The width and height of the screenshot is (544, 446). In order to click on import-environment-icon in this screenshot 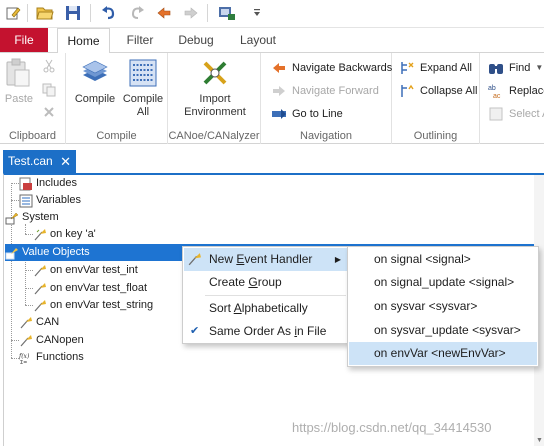, I will do `click(215, 73)`.